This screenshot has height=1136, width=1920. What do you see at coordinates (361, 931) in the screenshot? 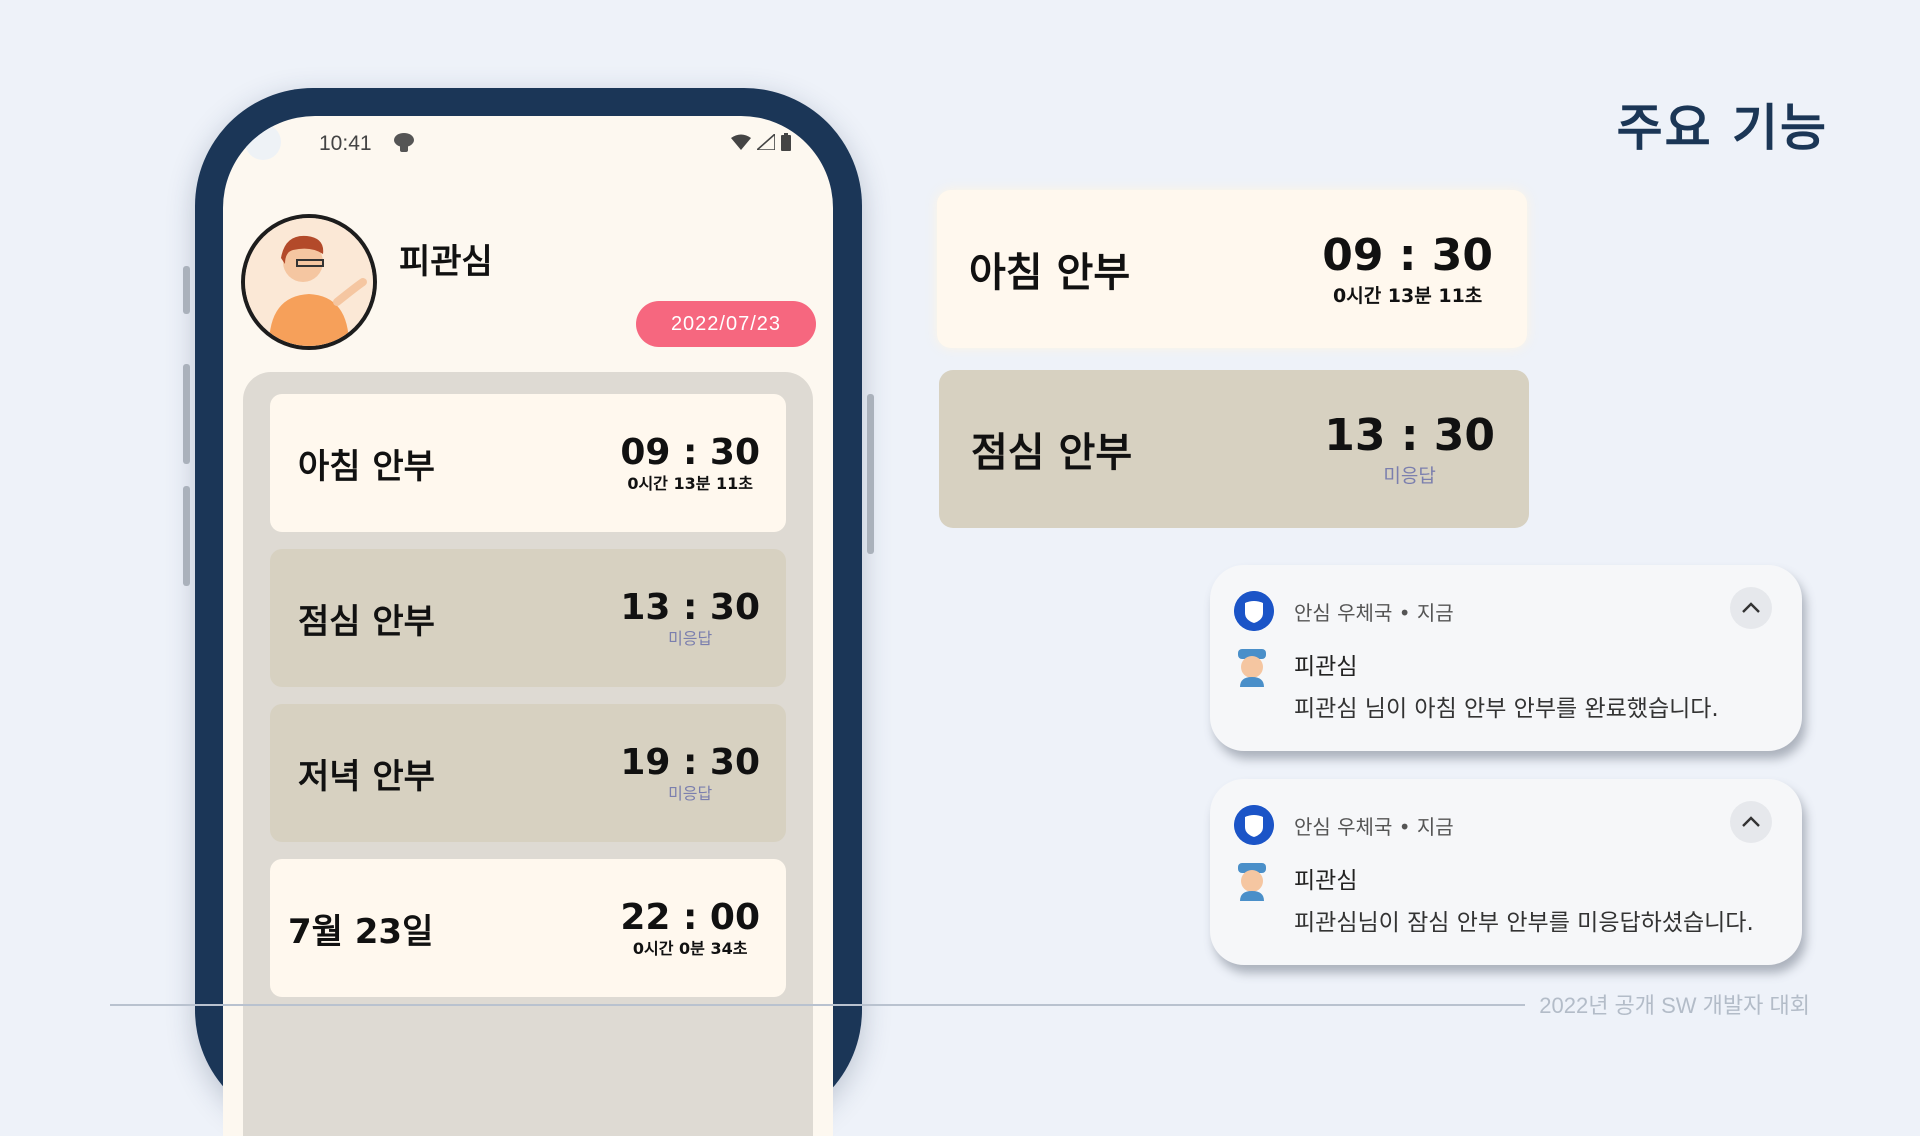
I see `item-label: 7월 23일` at bounding box center [361, 931].